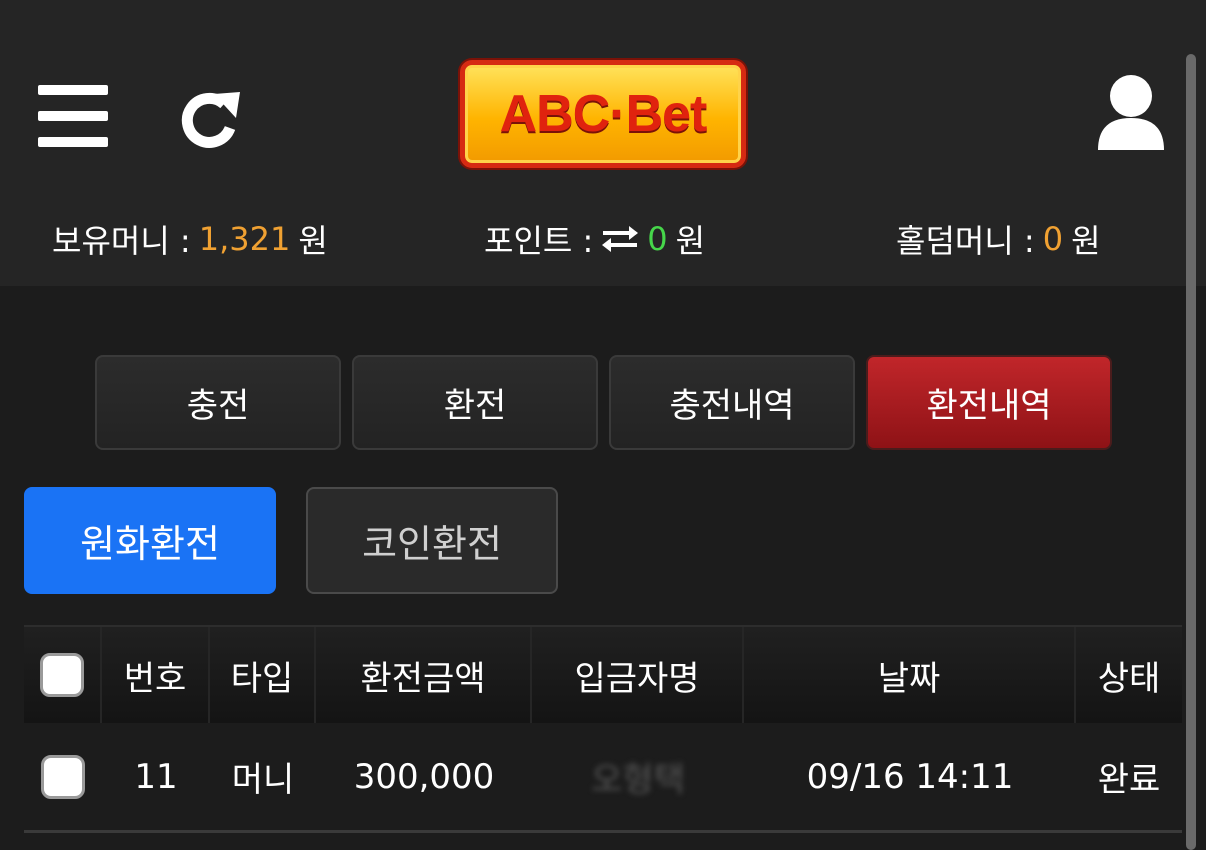 This screenshot has height=850, width=1206. I want to click on header-amount: 환전금액, so click(424, 675).